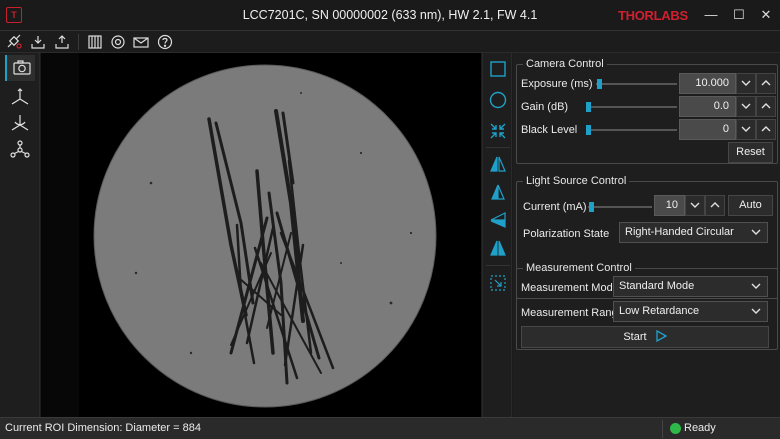 Image resolution: width=780 pixels, height=439 pixels. I want to click on axis-icon, so click(20, 98).